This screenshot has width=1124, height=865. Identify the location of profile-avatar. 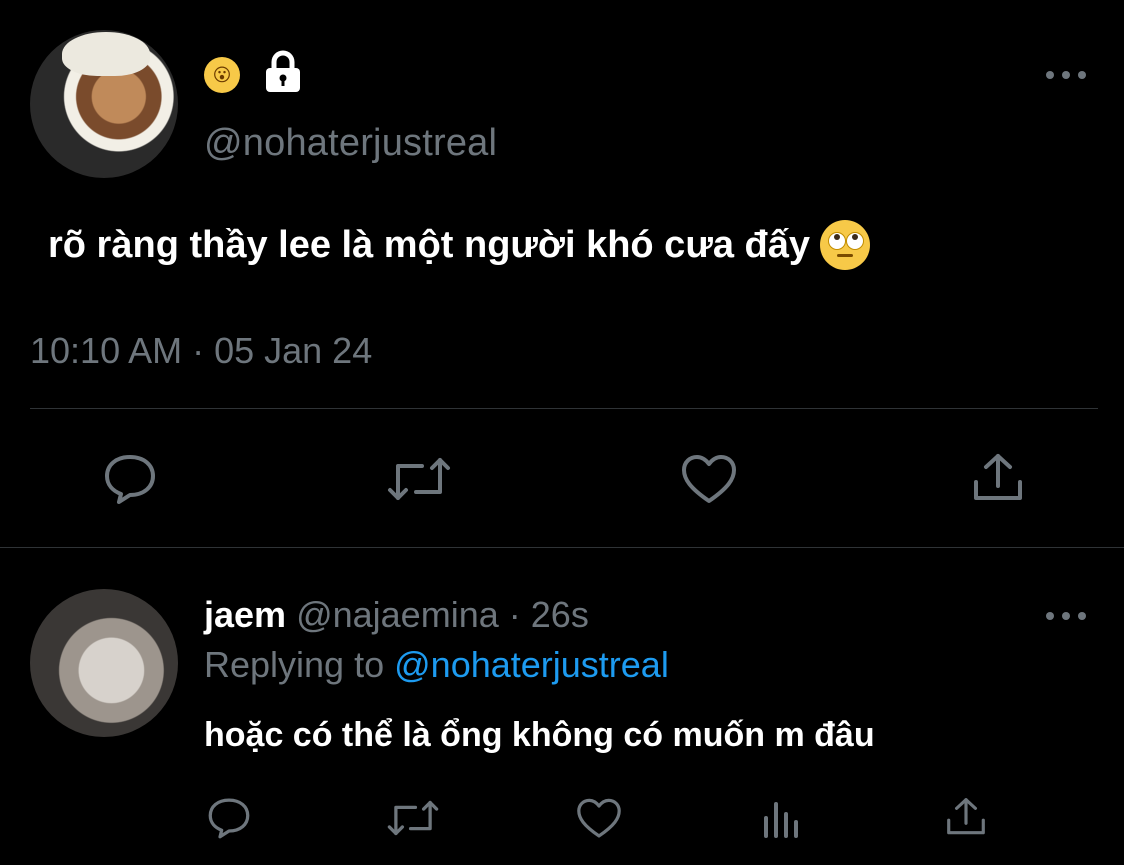
(104, 104).